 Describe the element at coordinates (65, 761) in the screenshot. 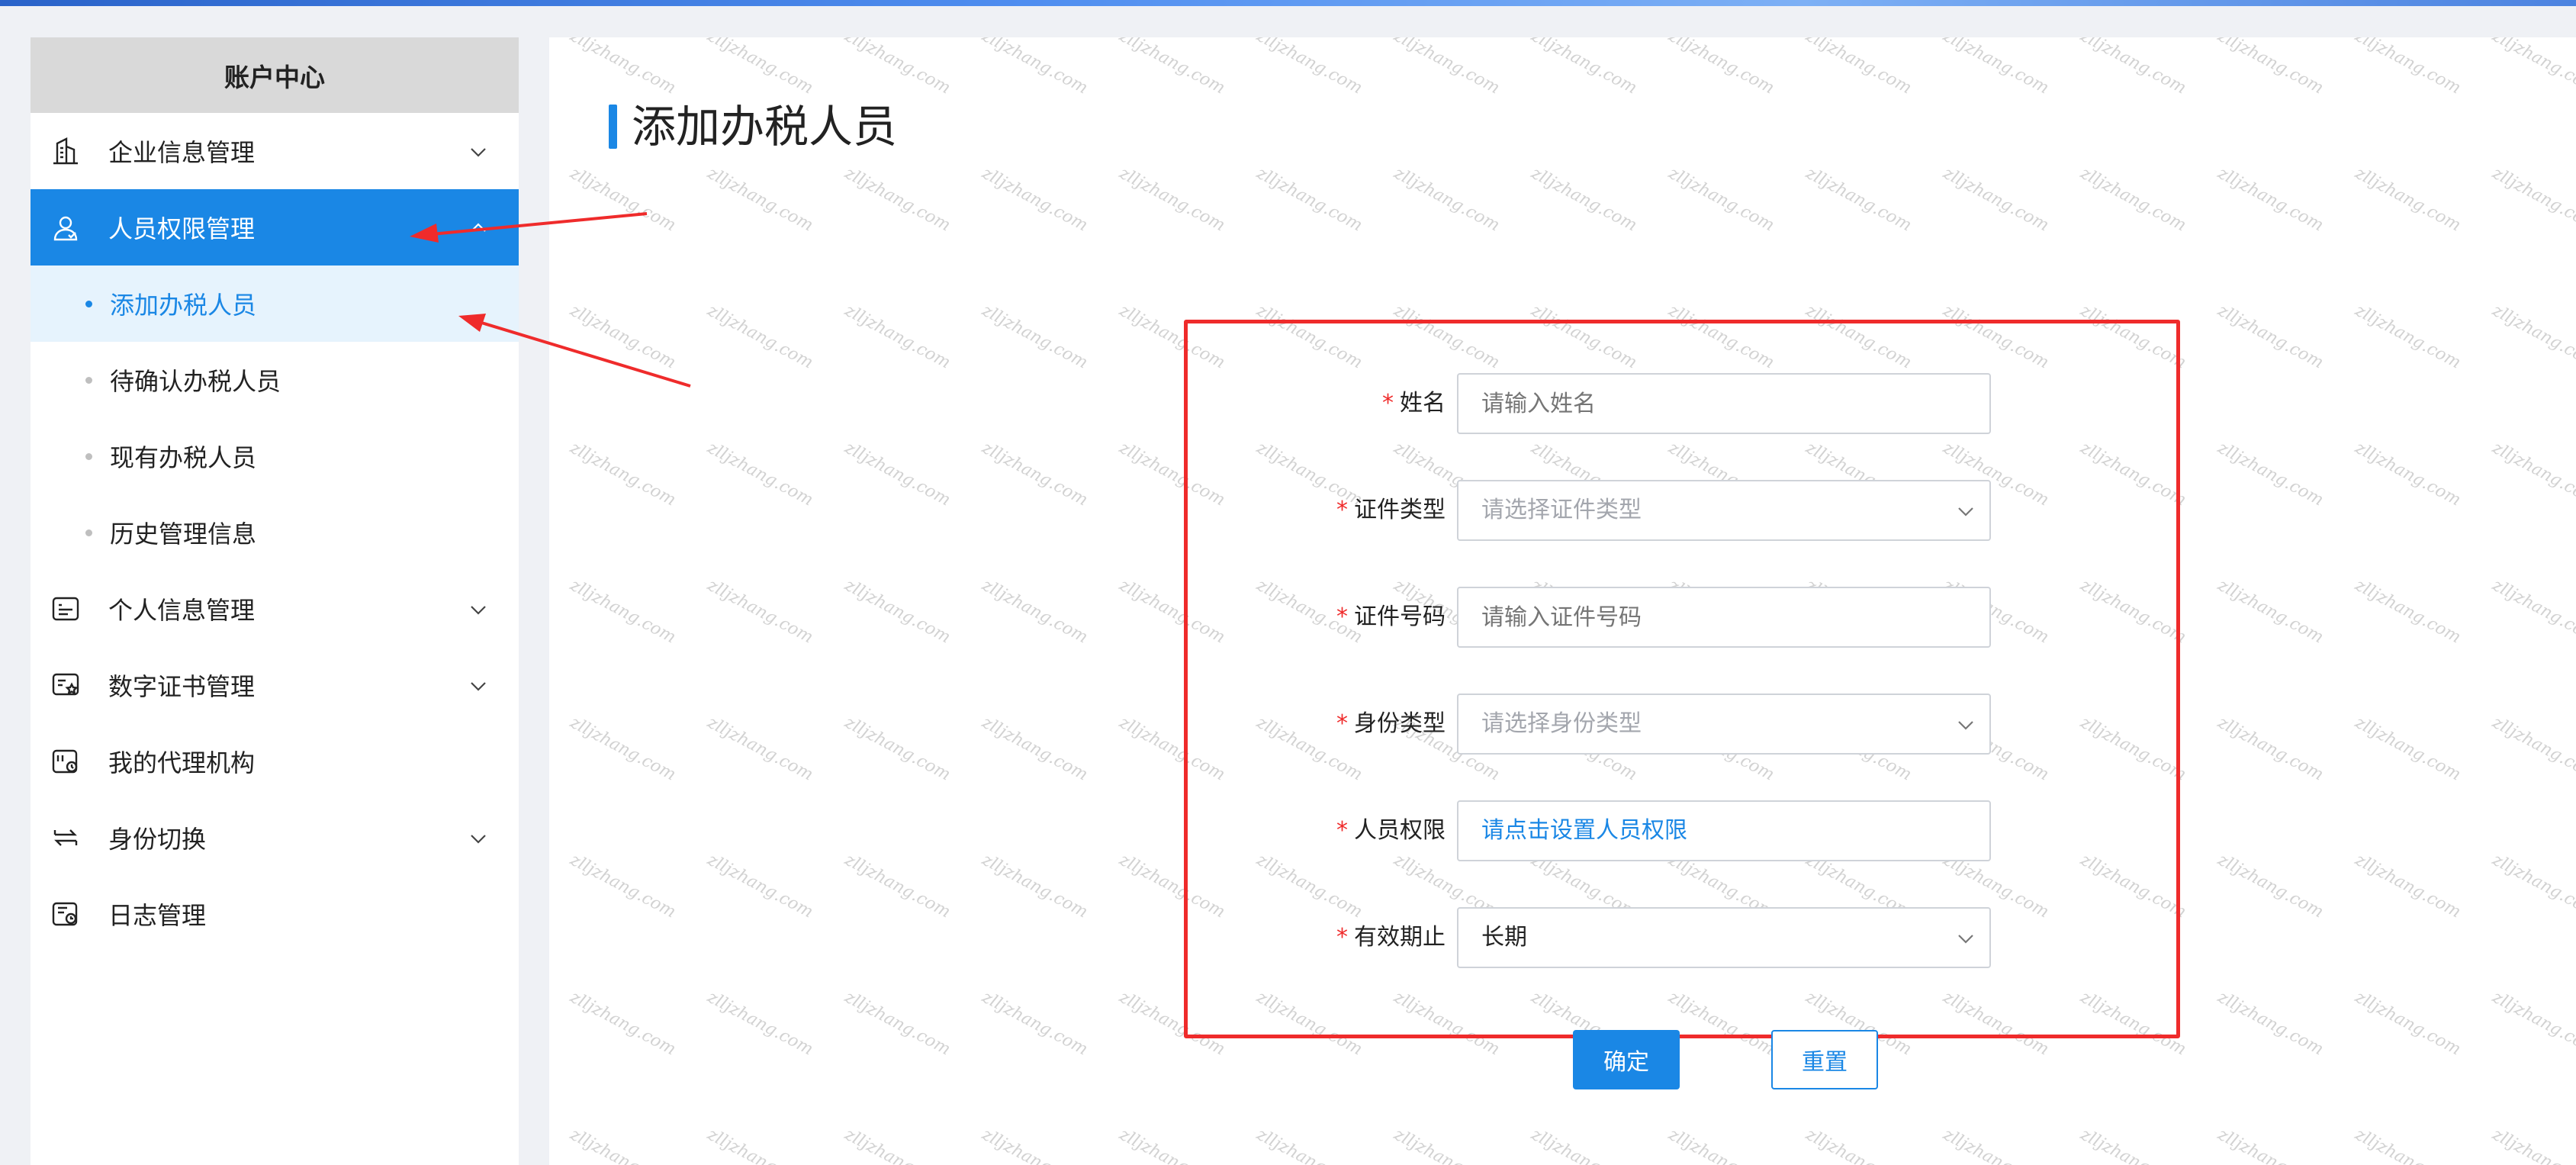

I see `agency-icon` at that location.